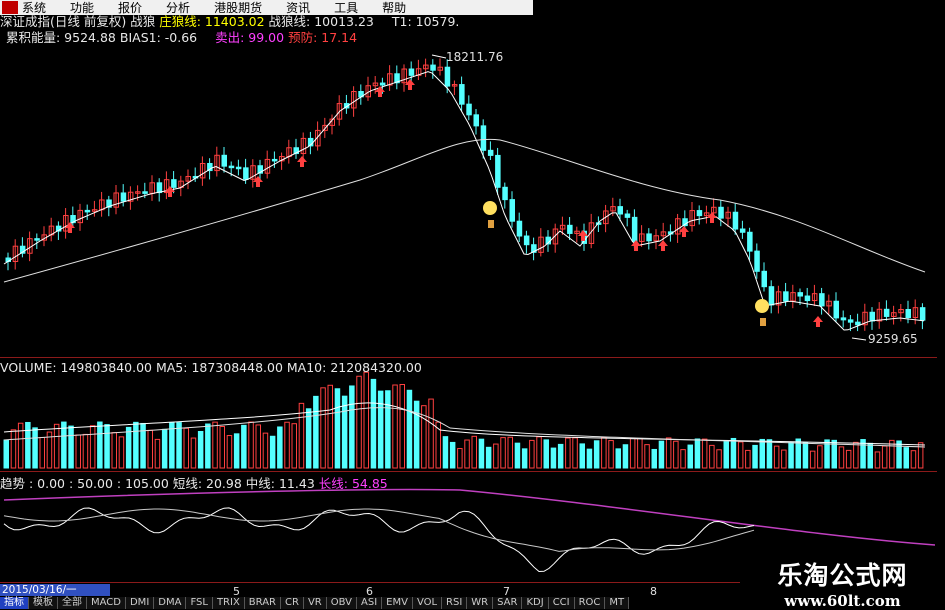 This screenshot has width=945, height=610. Describe the element at coordinates (219, 367) in the screenshot. I see `vol-ma5-value: MA5: 187308448.00` at that location.